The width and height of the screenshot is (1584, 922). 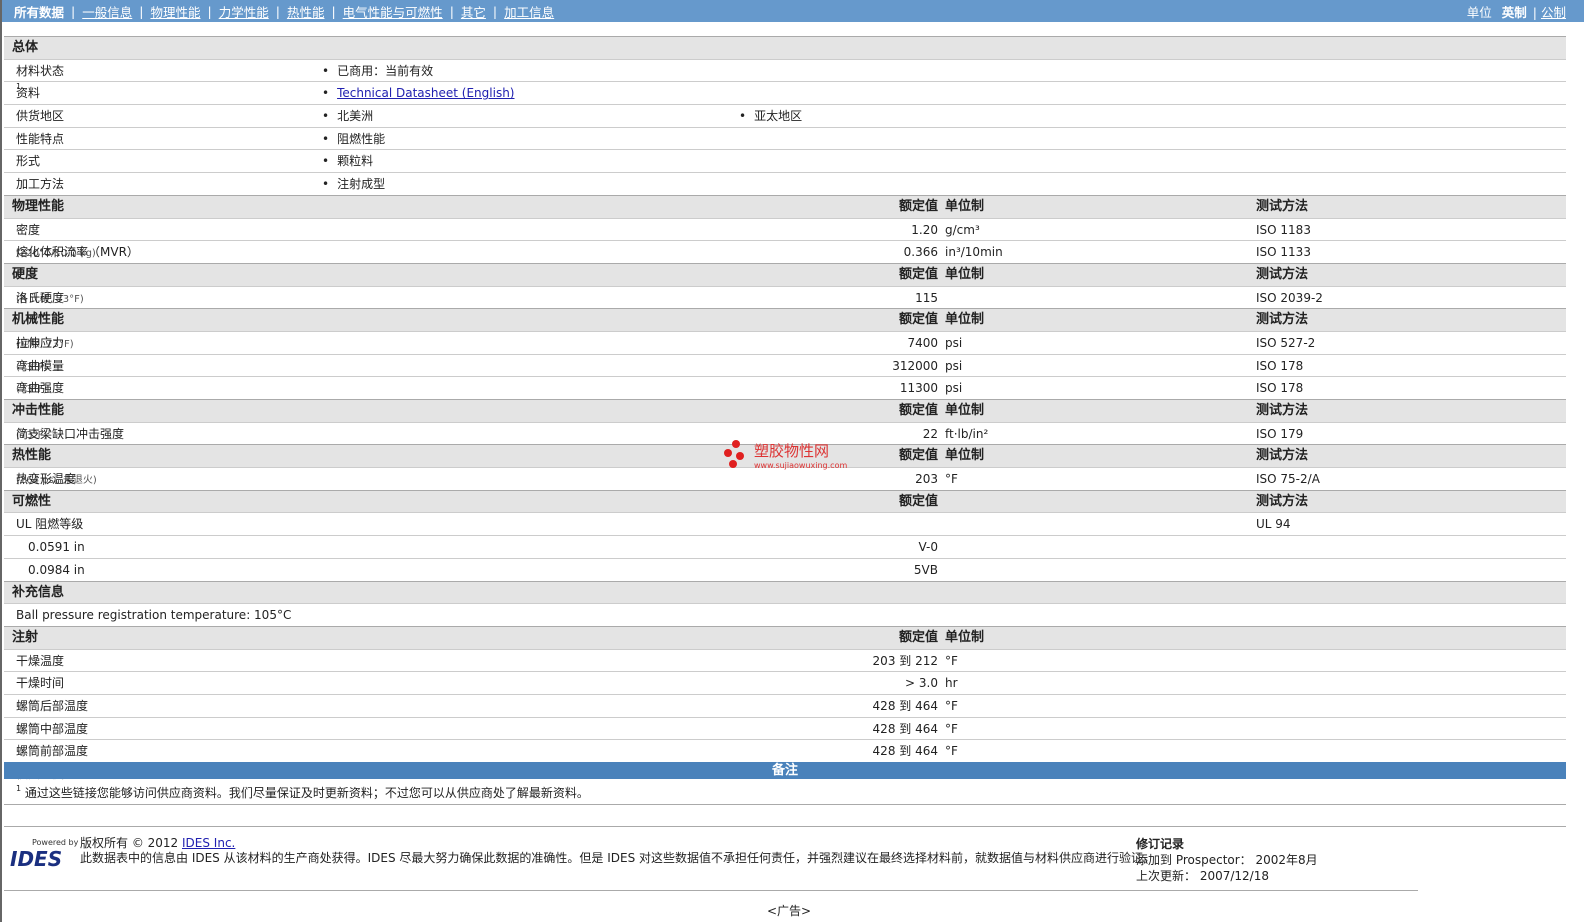 What do you see at coordinates (785, 637) in the screenshot?
I see `section-header: 注射 额定值 单位制` at bounding box center [785, 637].